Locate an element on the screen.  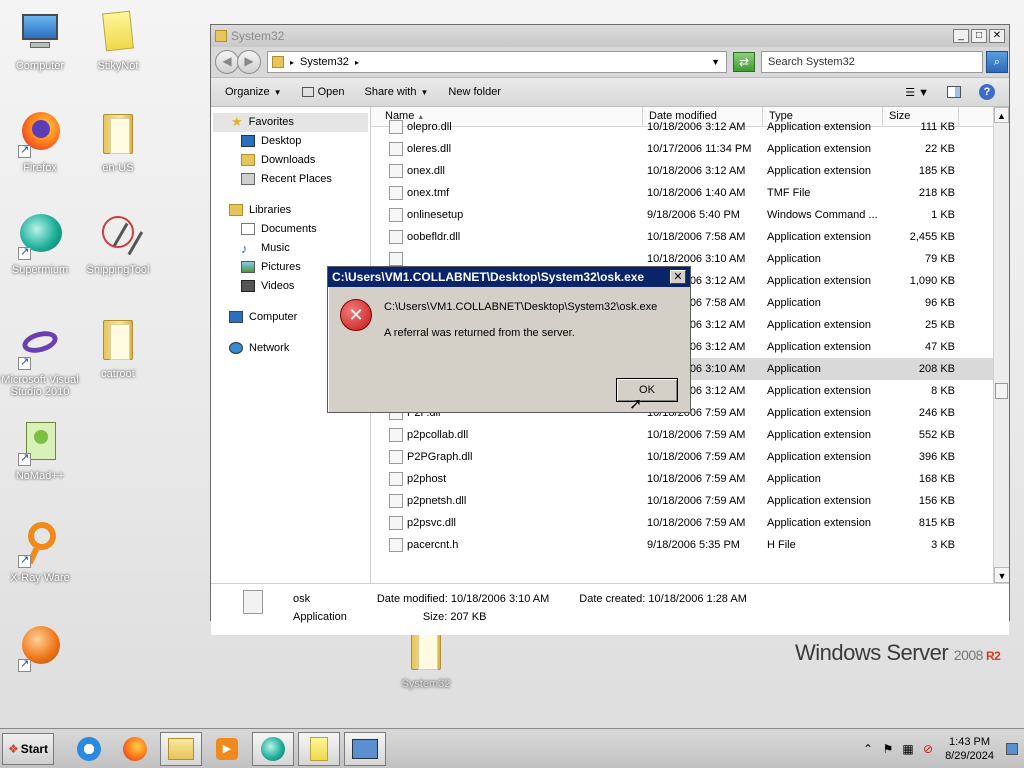
desktop-icon-snippingtool: SnippingTool is located at coordinates (118, 244).